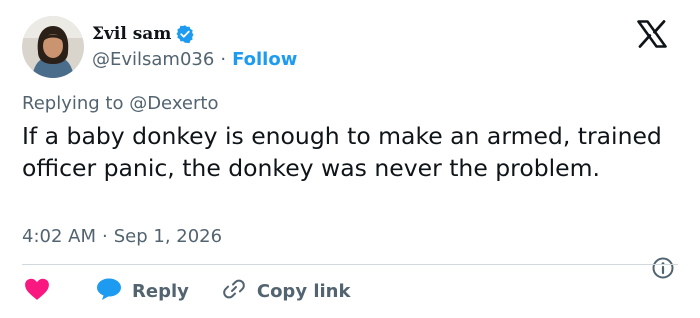 The width and height of the screenshot is (700, 318). Describe the element at coordinates (53, 47) in the screenshot. I see `avatar` at that location.